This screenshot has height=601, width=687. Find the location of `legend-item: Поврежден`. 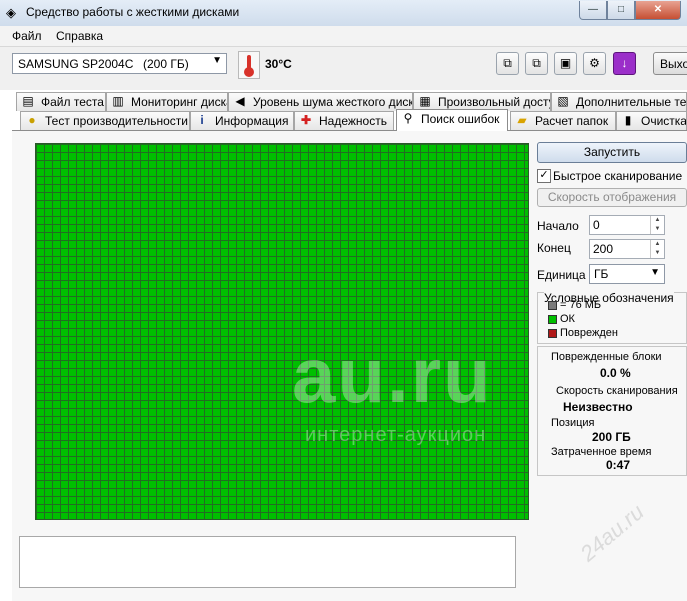

legend-item: Поврежден is located at coordinates (583, 333).